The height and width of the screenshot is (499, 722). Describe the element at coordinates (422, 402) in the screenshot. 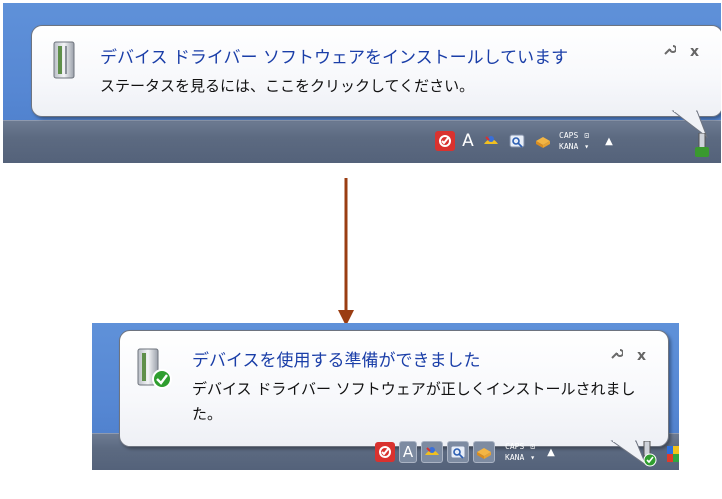

I see `balloon-message: デバイス ドライバー ソフトウェアが正しくインストールされました。` at that location.